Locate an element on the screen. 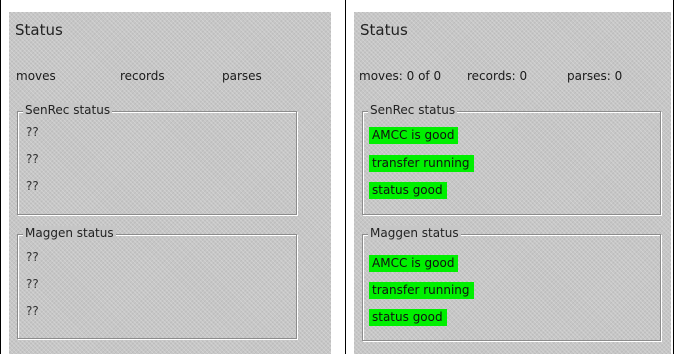 The height and width of the screenshot is (354, 676). column-divider is located at coordinates (345, 177).